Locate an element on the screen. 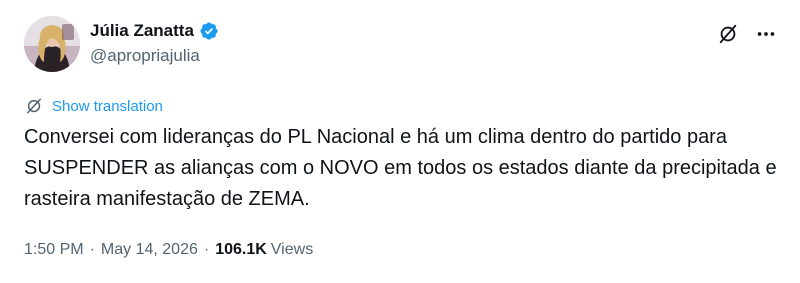 The width and height of the screenshot is (800, 283). grok-icon is located at coordinates (728, 34).